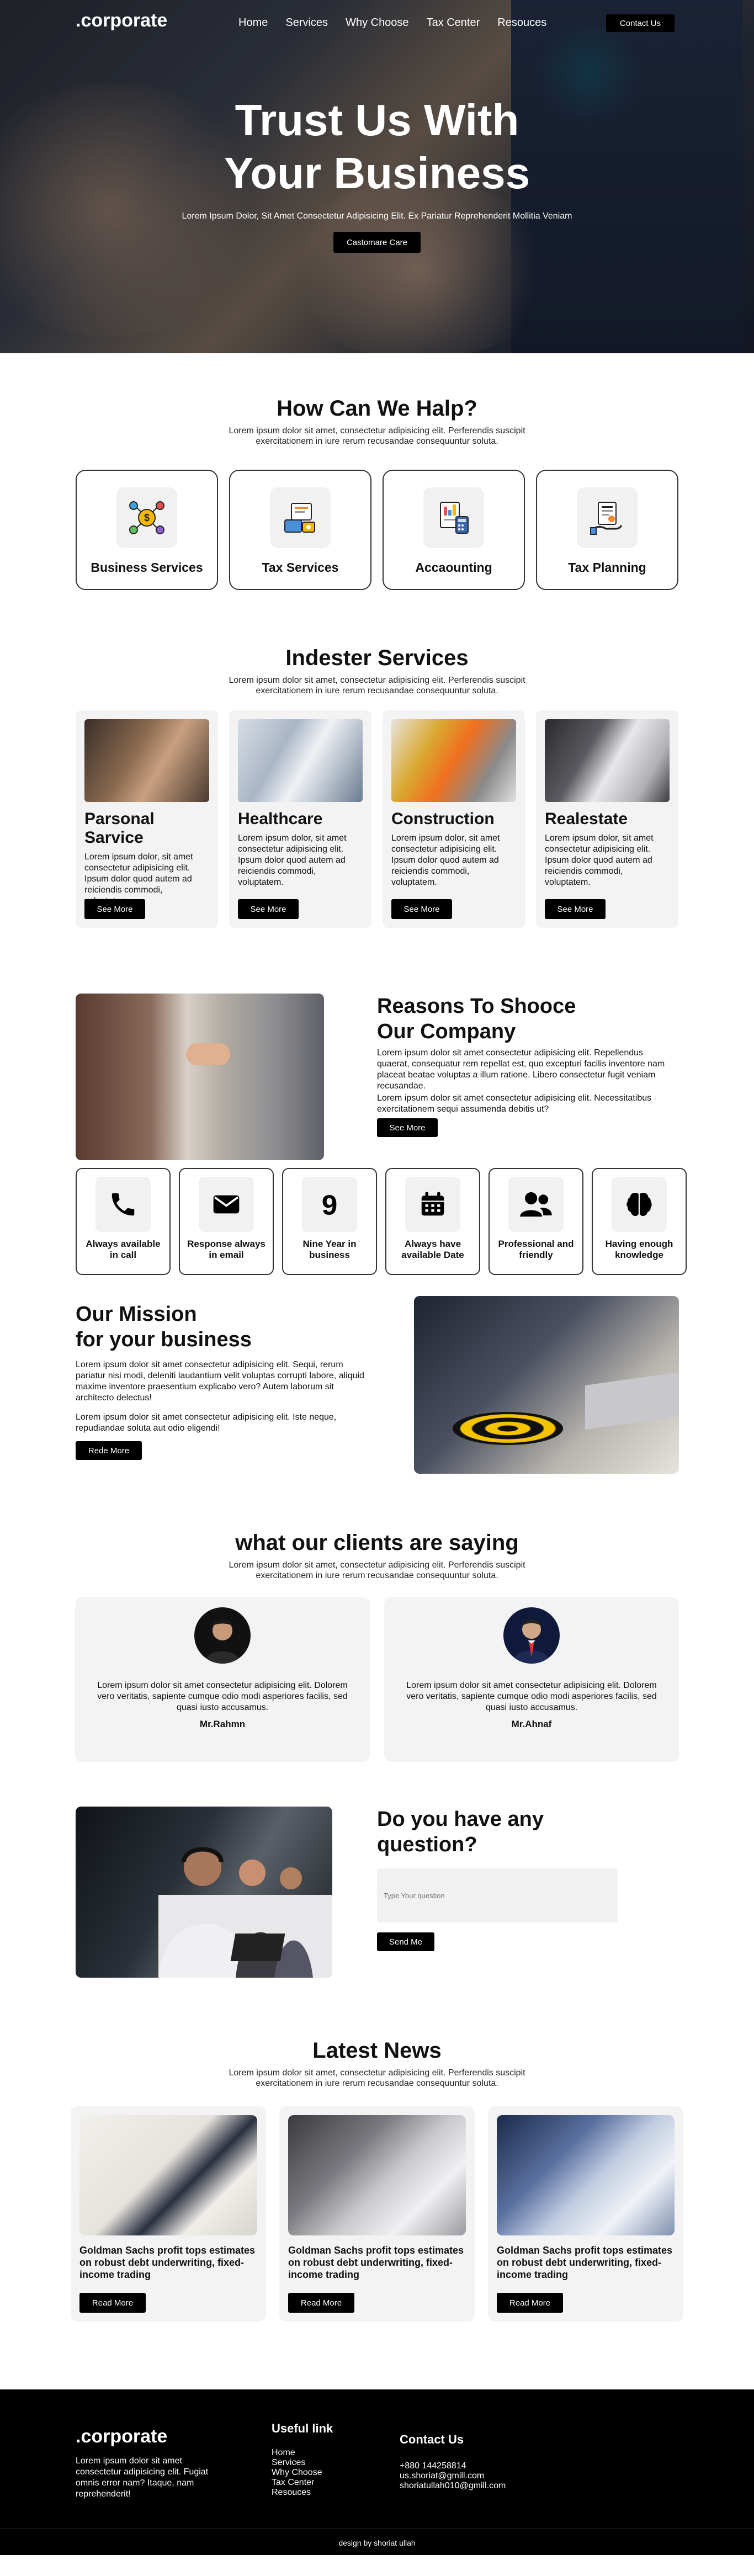 Image resolution: width=754 pixels, height=2576 pixels. I want to click on footer-link-home: Home, so click(297, 2453).